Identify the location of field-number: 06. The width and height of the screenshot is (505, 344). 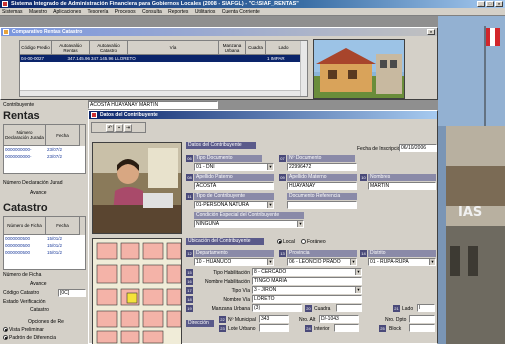
(189, 158).